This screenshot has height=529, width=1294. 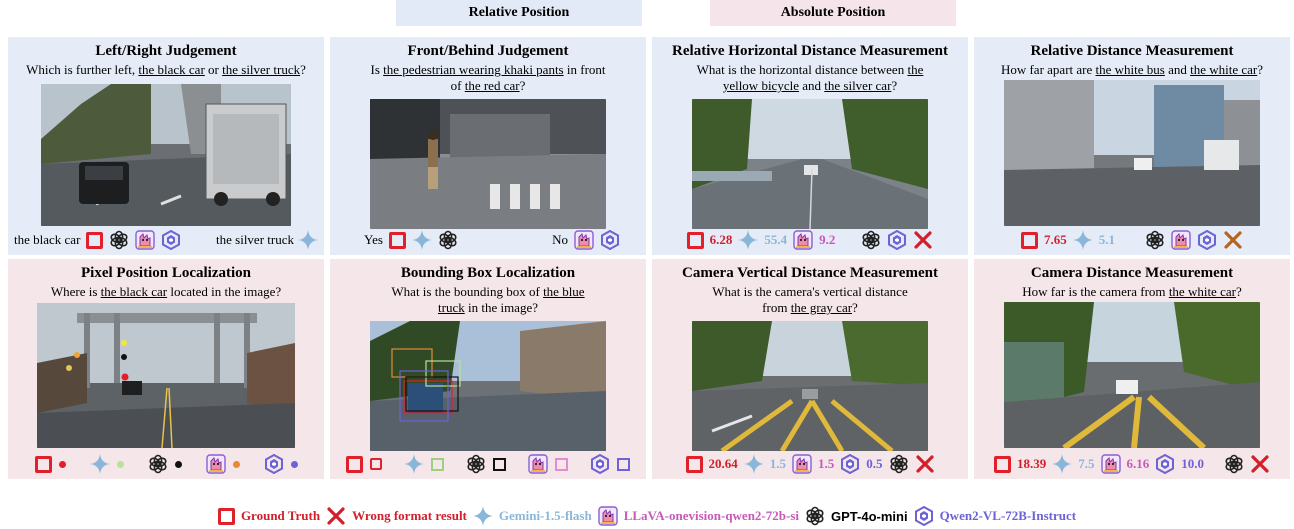 I want to click on answer-row: 6.28 55.4 9.2, so click(x=810, y=240).